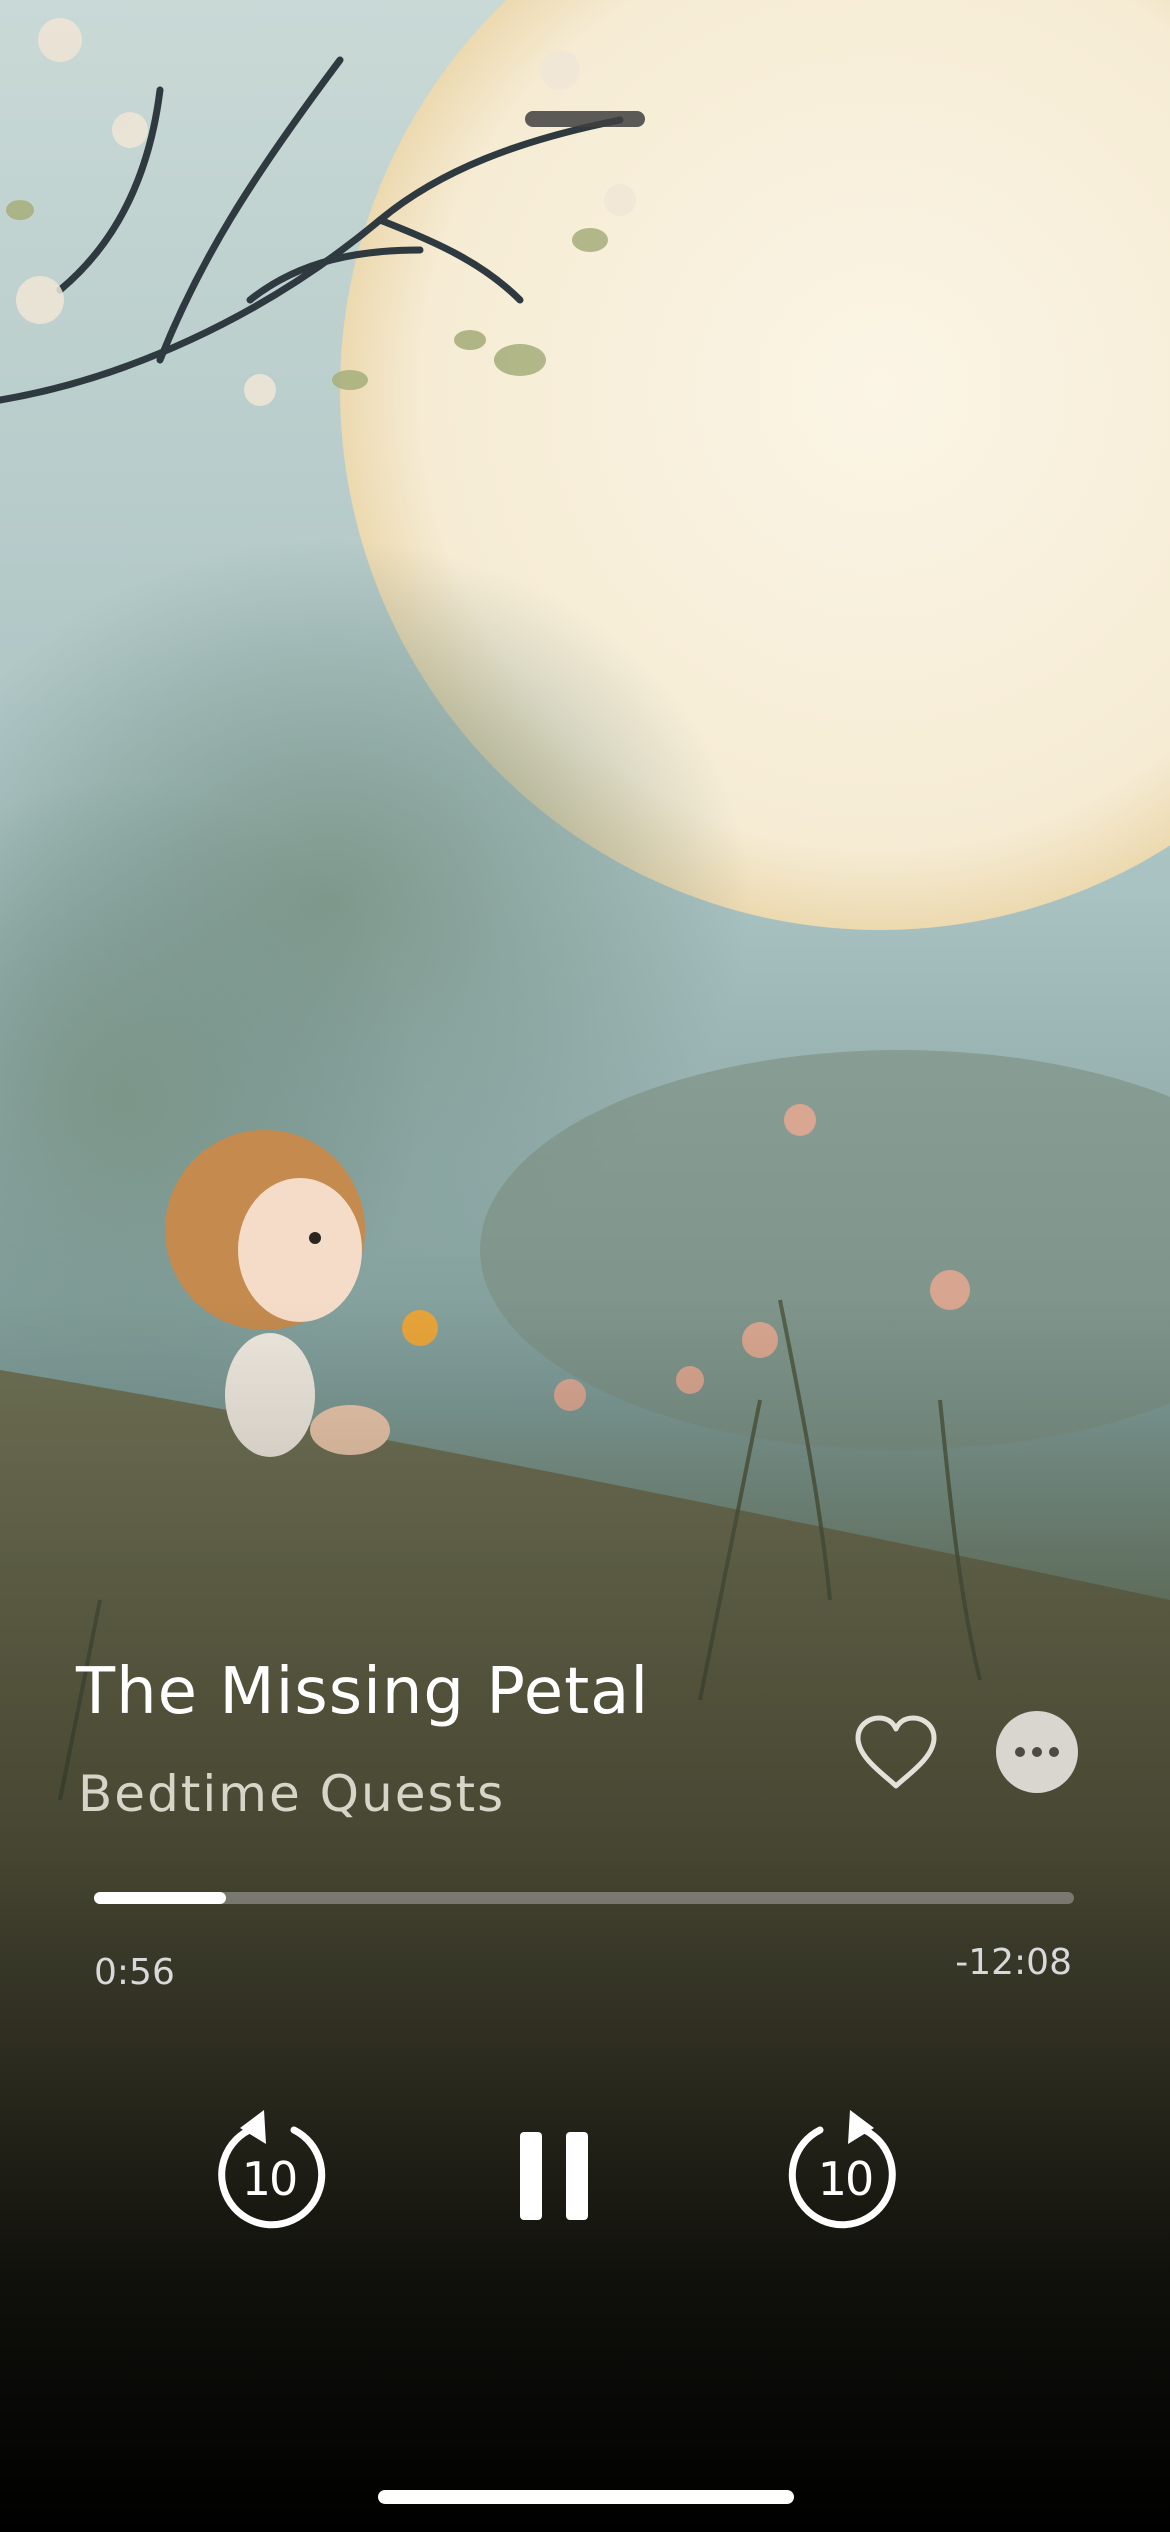  What do you see at coordinates (291, 1794) in the screenshot?
I see `series-name: Bedtime Quests` at bounding box center [291, 1794].